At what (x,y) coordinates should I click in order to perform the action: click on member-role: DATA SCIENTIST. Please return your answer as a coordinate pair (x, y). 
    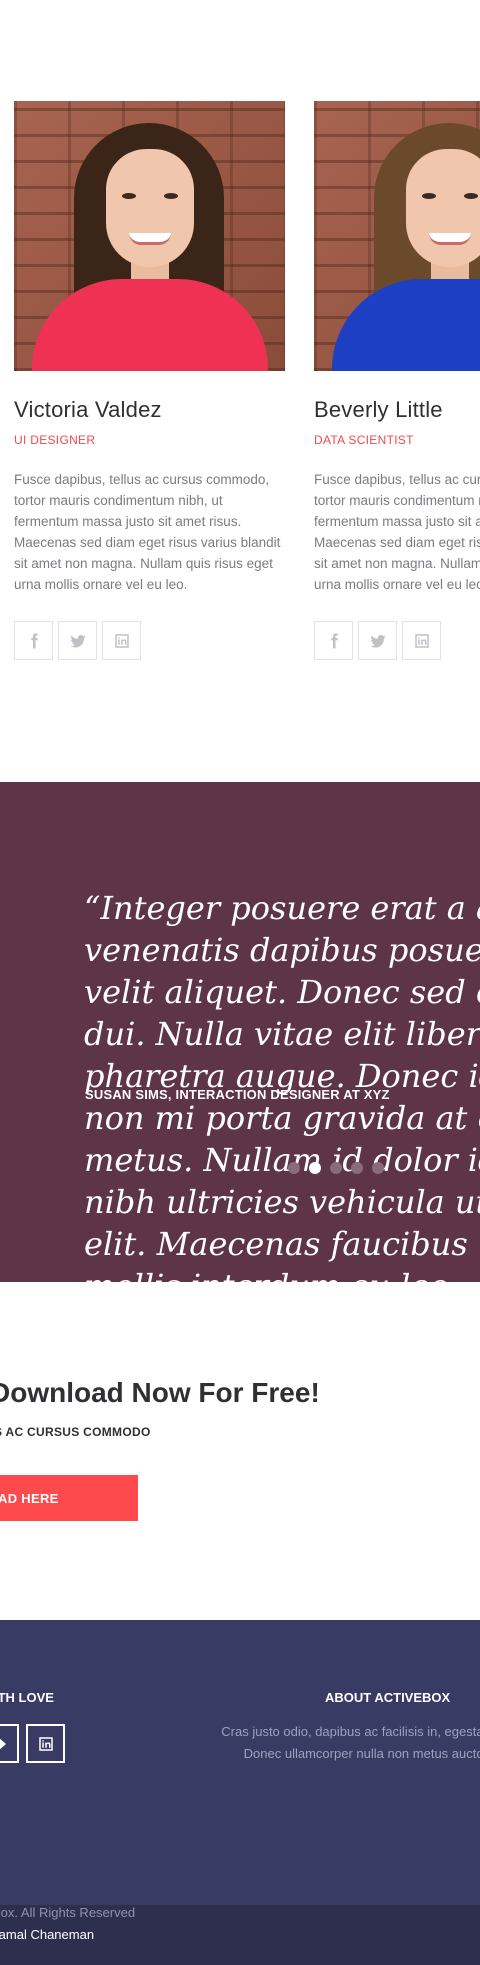
    Looking at the image, I should click on (364, 440).